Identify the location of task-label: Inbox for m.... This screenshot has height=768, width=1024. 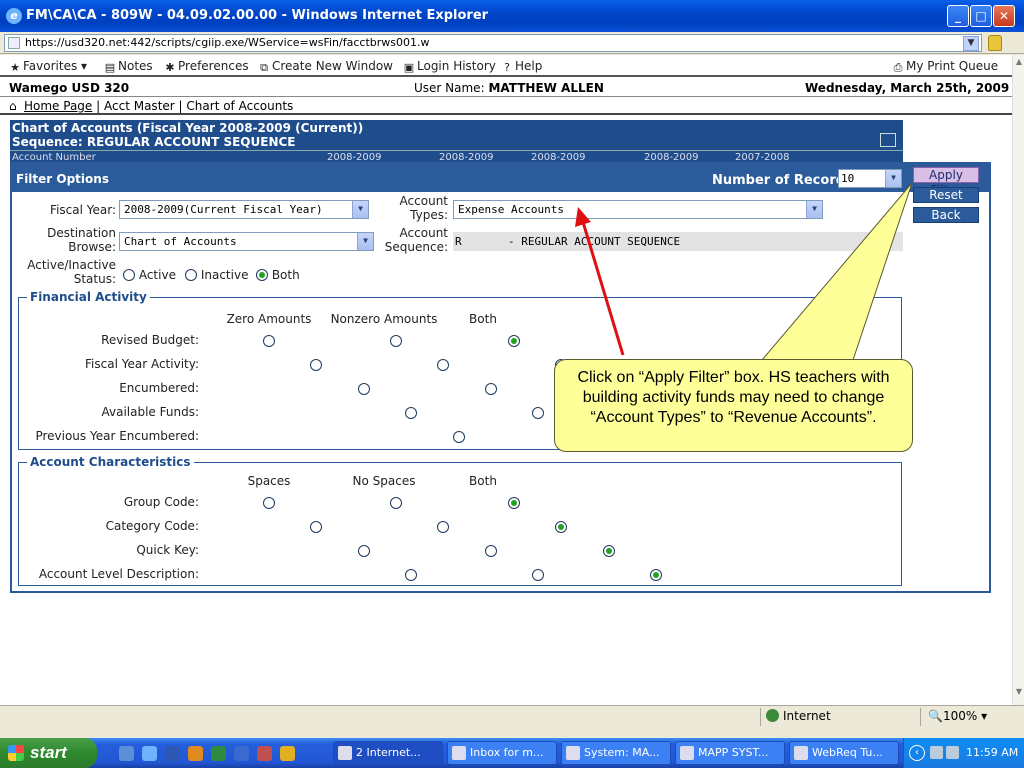
(507, 752).